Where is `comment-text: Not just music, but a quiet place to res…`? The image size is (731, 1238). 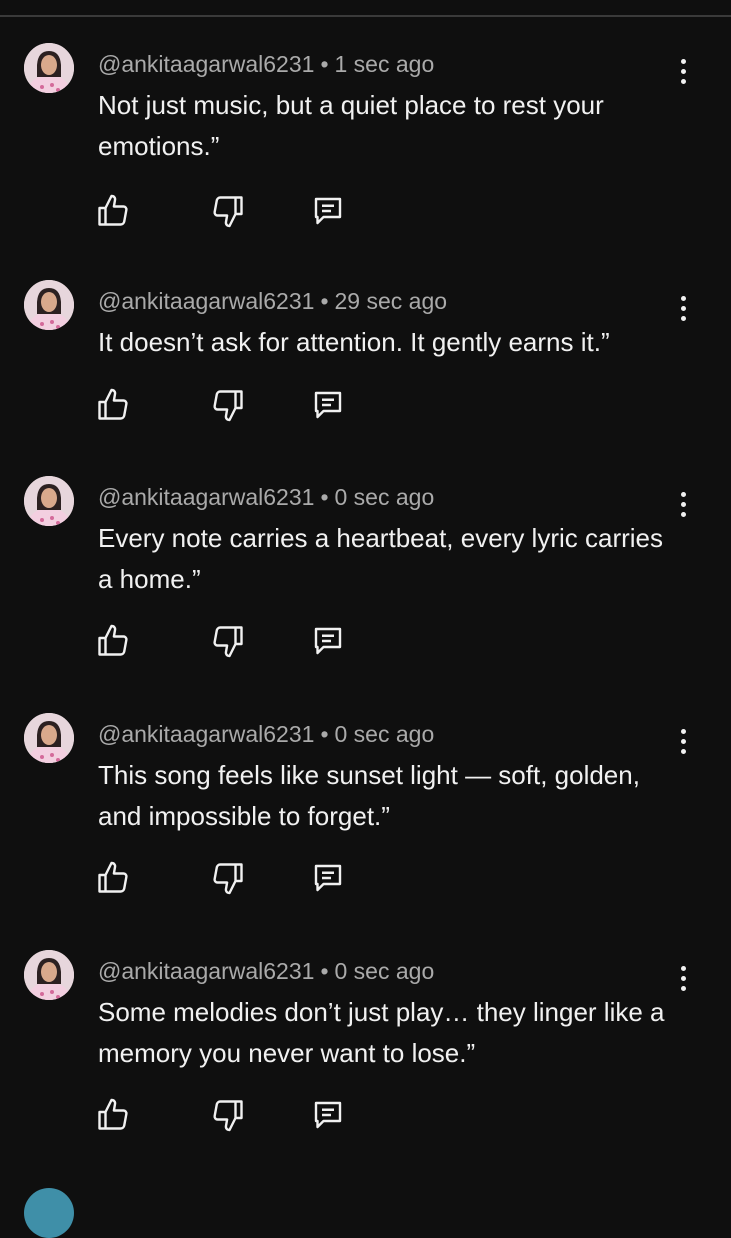
comment-text: Not just music, but a quiet place to res… is located at coordinates (351, 125).